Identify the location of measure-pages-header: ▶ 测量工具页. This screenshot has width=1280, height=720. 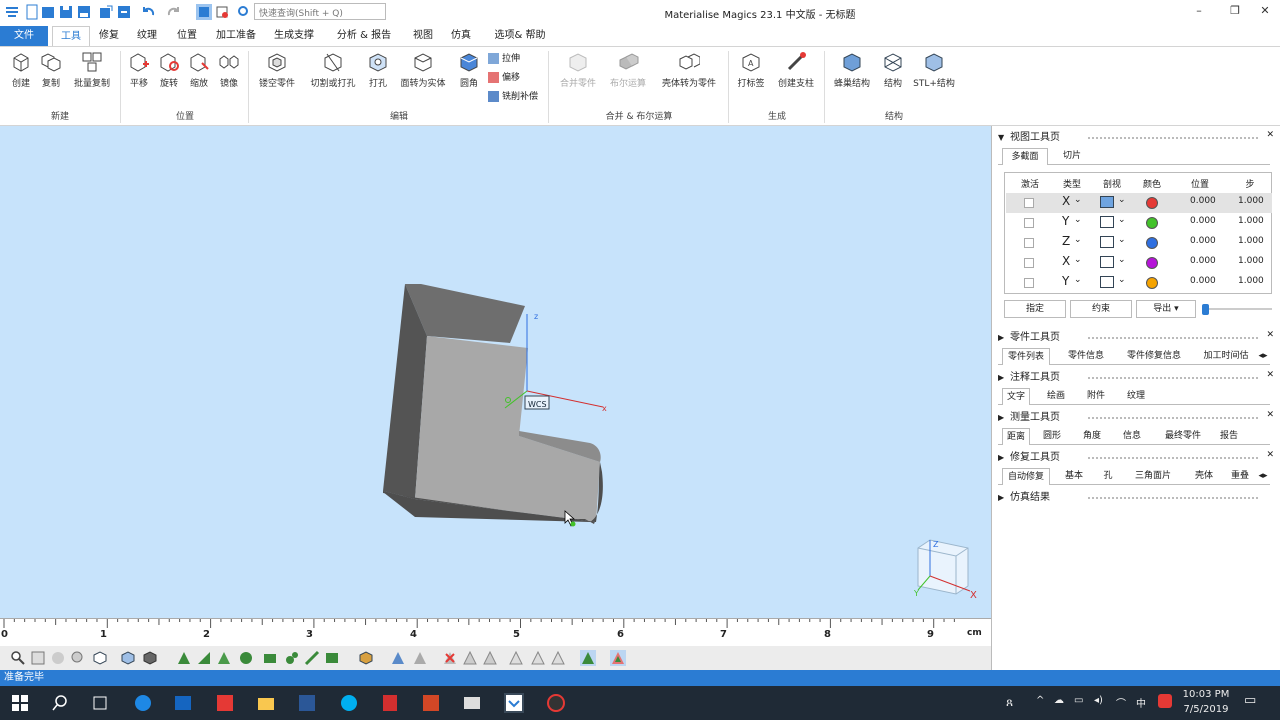
(1128, 418).